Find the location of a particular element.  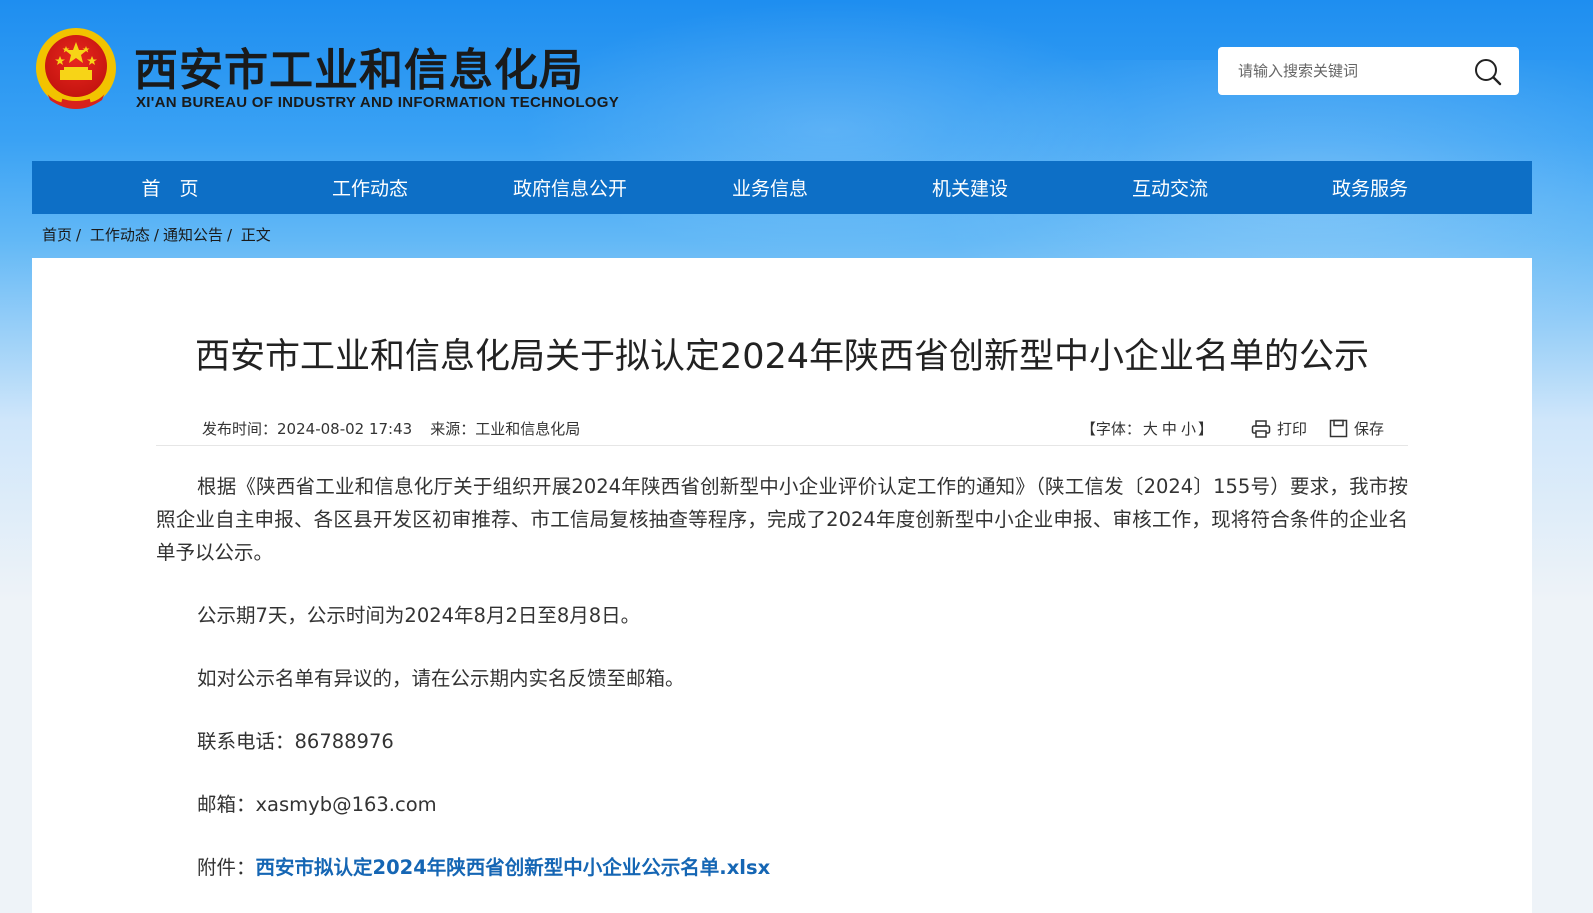

font-size-control: 【字体：大中小】 is located at coordinates (1147, 428).